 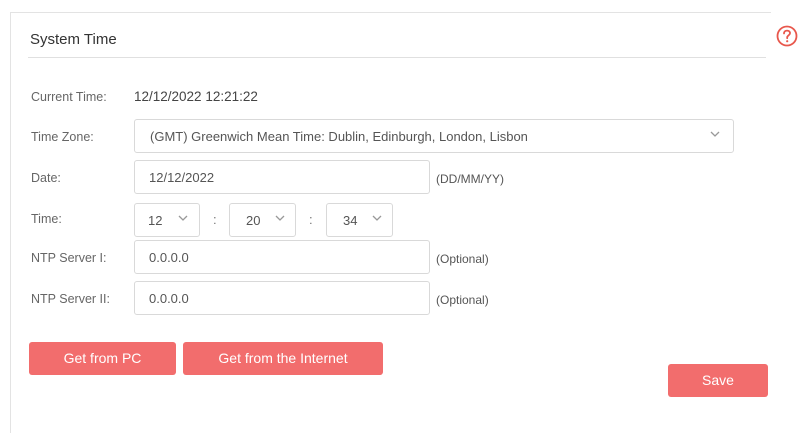 I want to click on ntp-server-1-input, so click(x=282, y=257).